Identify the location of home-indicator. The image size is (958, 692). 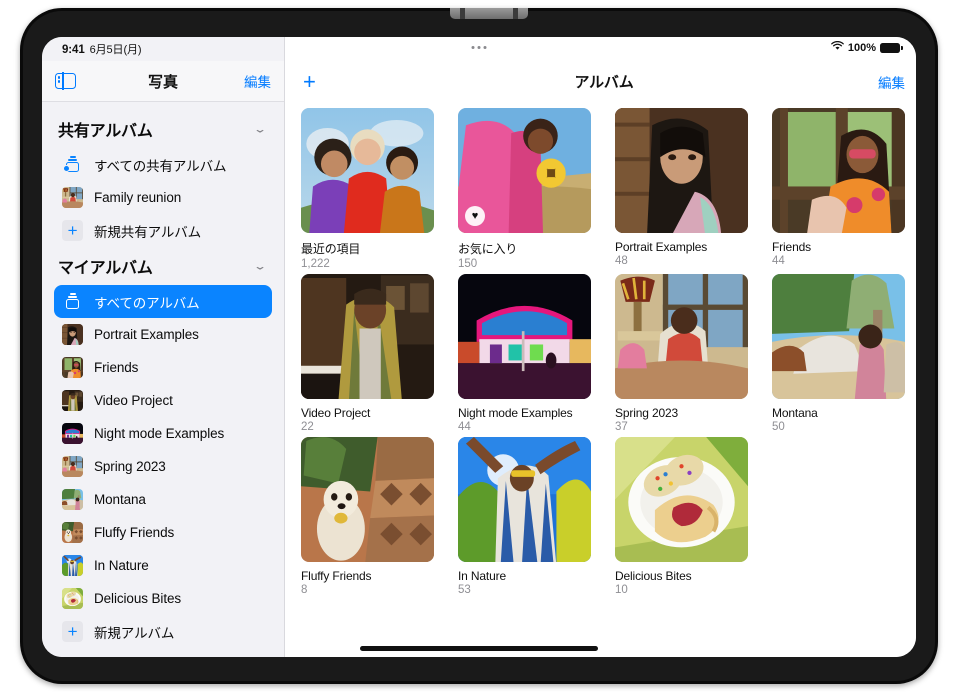
(479, 648).